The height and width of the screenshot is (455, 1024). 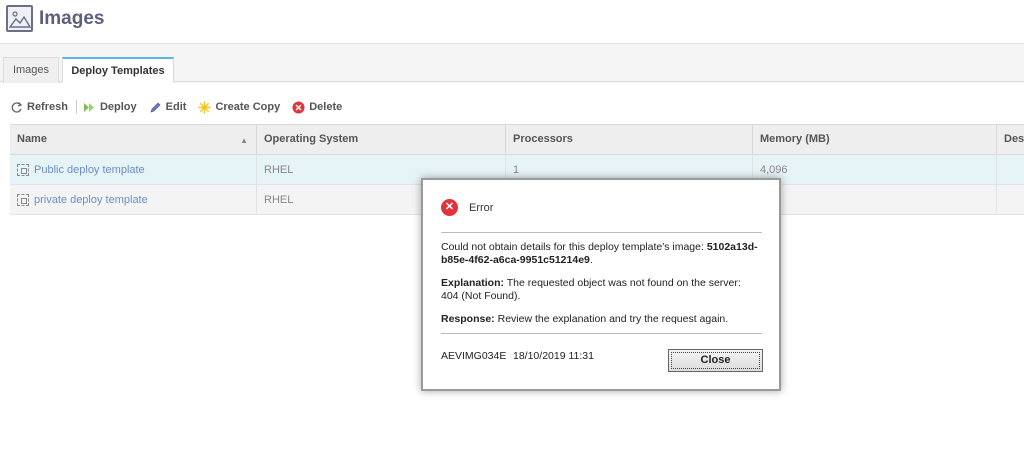 I want to click on column-os-label: Operating System, so click(x=311, y=139).